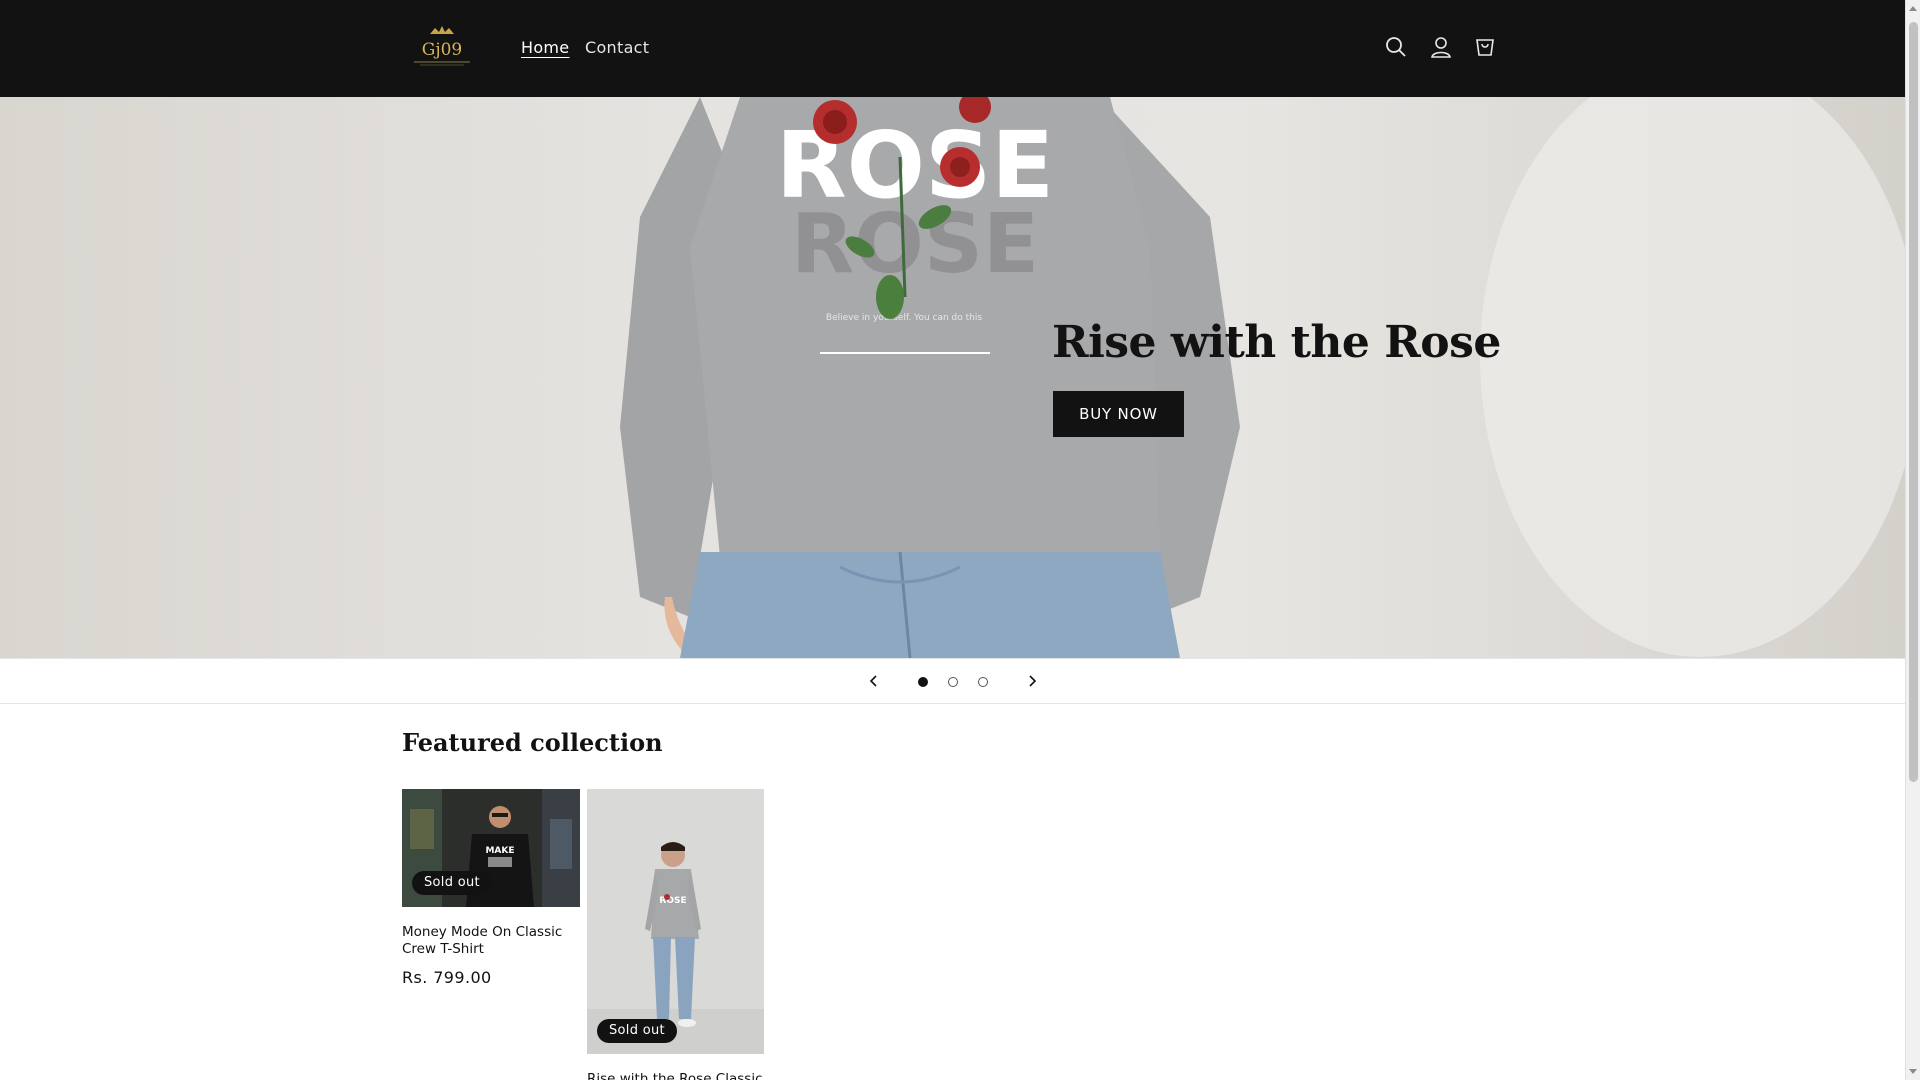 This screenshot has height=1080, width=1920. I want to click on featured-collection-title: Featured collection, so click(532, 742).